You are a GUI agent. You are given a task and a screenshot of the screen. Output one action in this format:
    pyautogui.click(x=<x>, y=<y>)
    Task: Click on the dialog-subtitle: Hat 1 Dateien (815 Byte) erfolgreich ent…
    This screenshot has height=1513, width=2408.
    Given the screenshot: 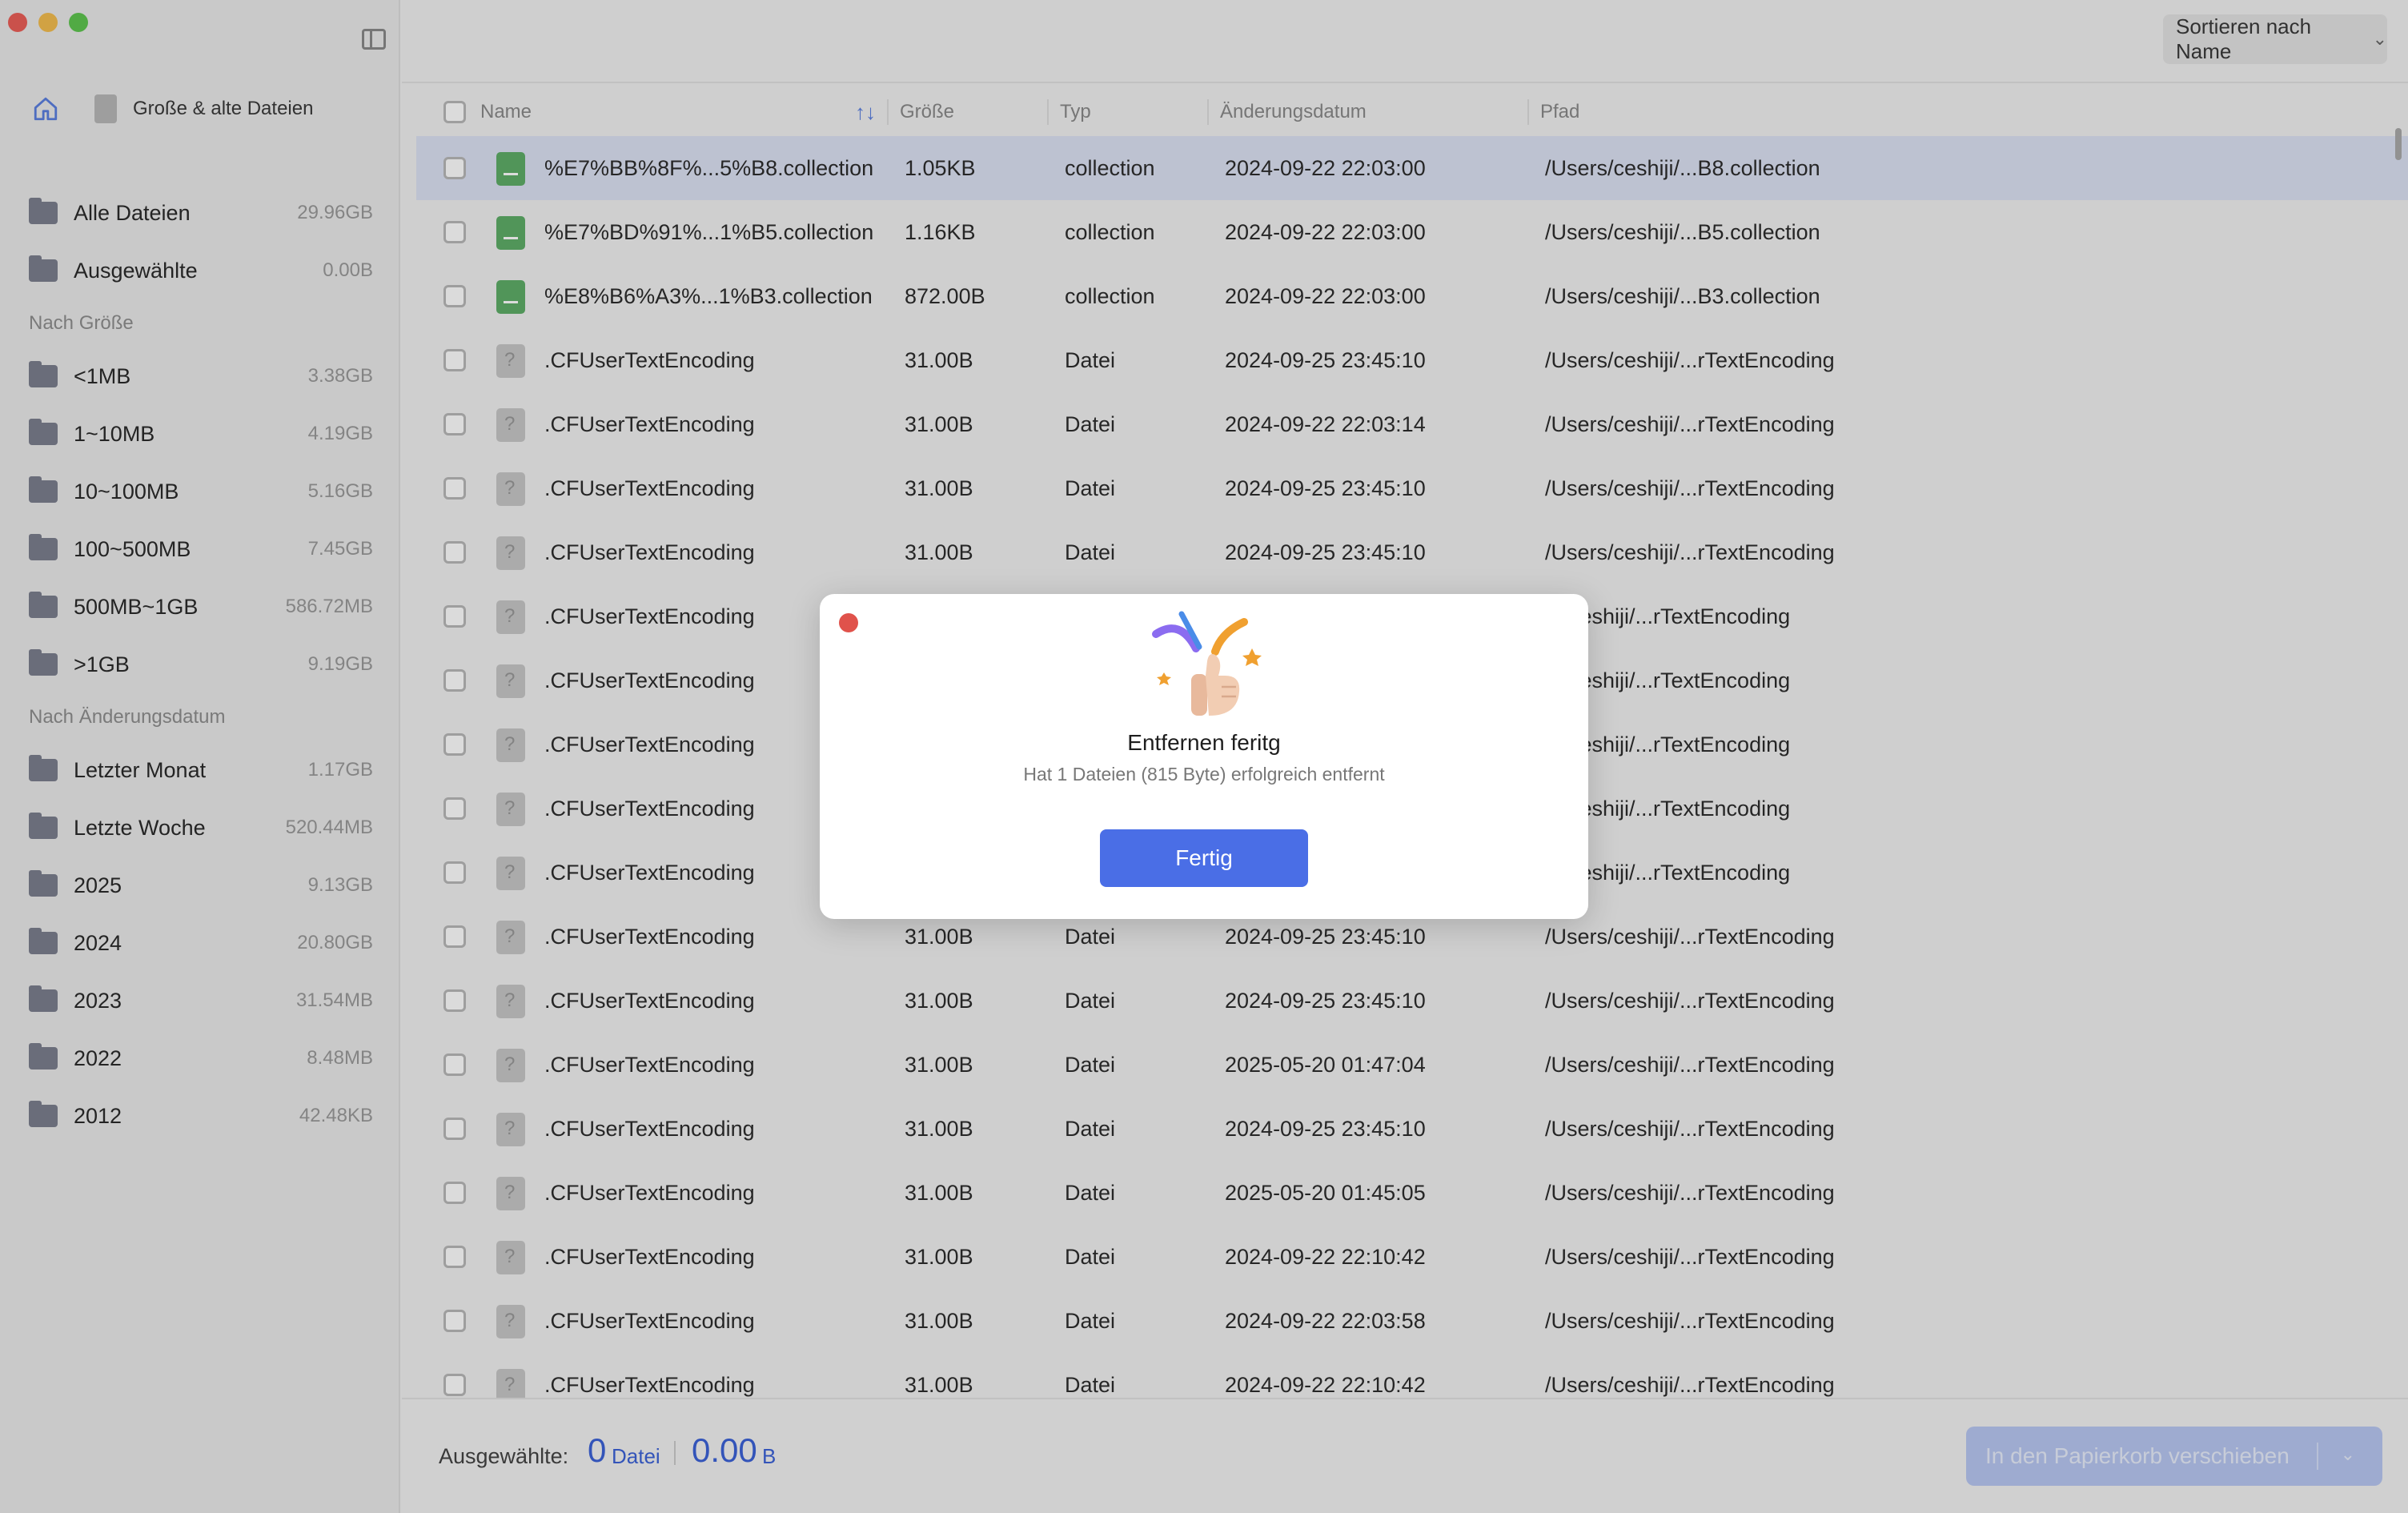 What is the action you would take?
    pyautogui.click(x=1204, y=774)
    